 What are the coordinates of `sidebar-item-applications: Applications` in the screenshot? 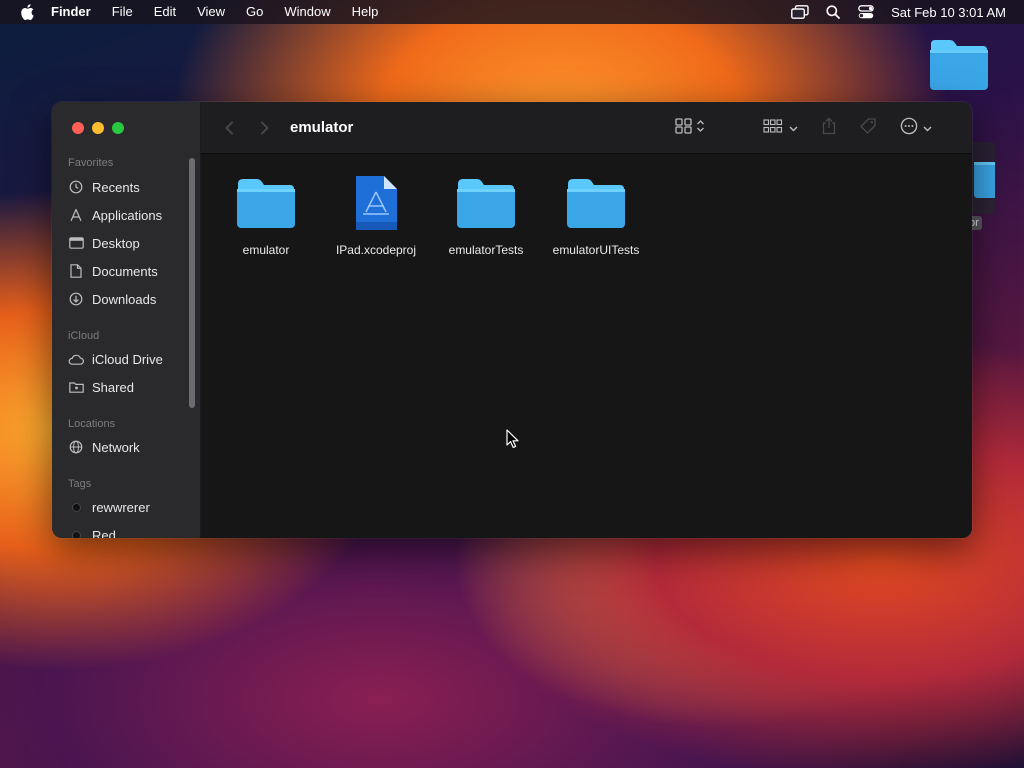 It's located at (115, 215).